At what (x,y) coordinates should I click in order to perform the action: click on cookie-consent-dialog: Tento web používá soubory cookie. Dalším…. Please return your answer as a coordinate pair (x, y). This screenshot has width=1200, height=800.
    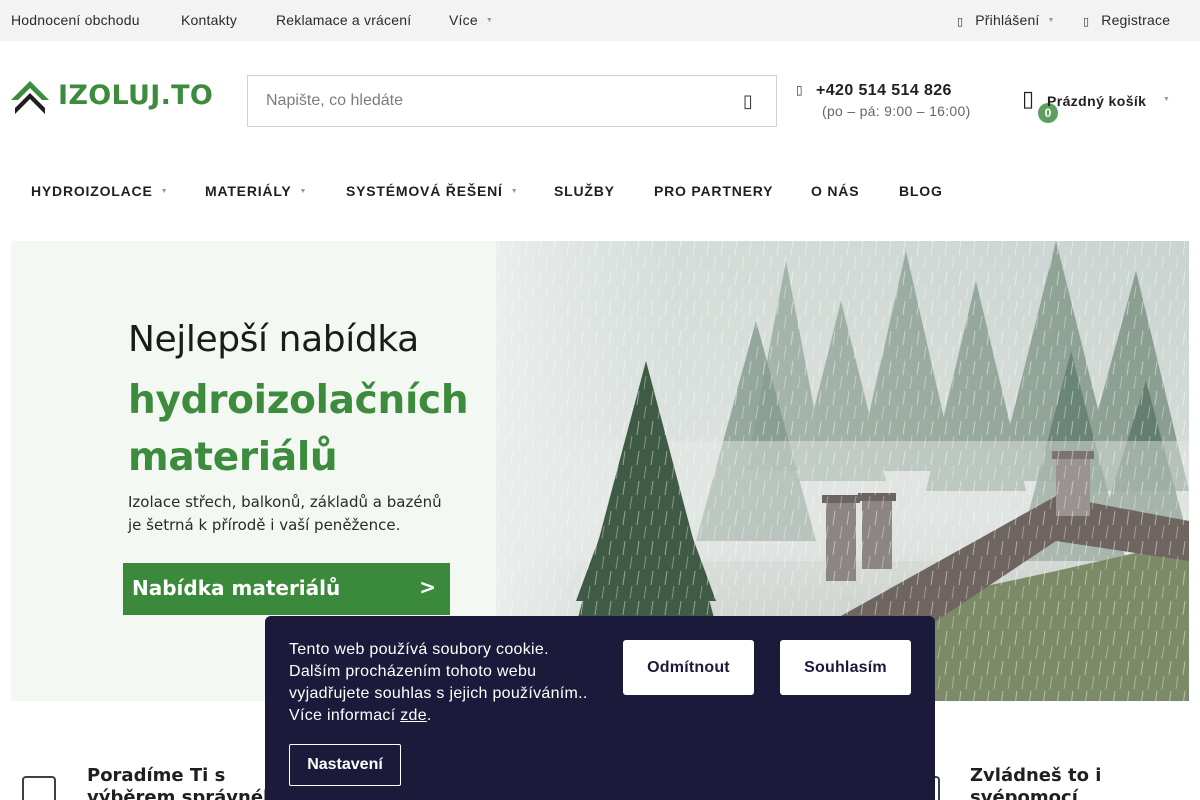
    Looking at the image, I should click on (600, 708).